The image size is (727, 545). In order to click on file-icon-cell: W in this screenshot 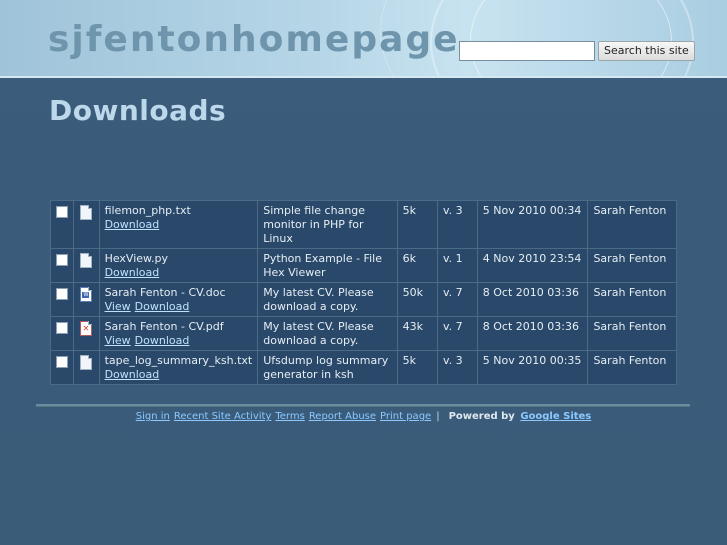, I will do `click(87, 300)`.